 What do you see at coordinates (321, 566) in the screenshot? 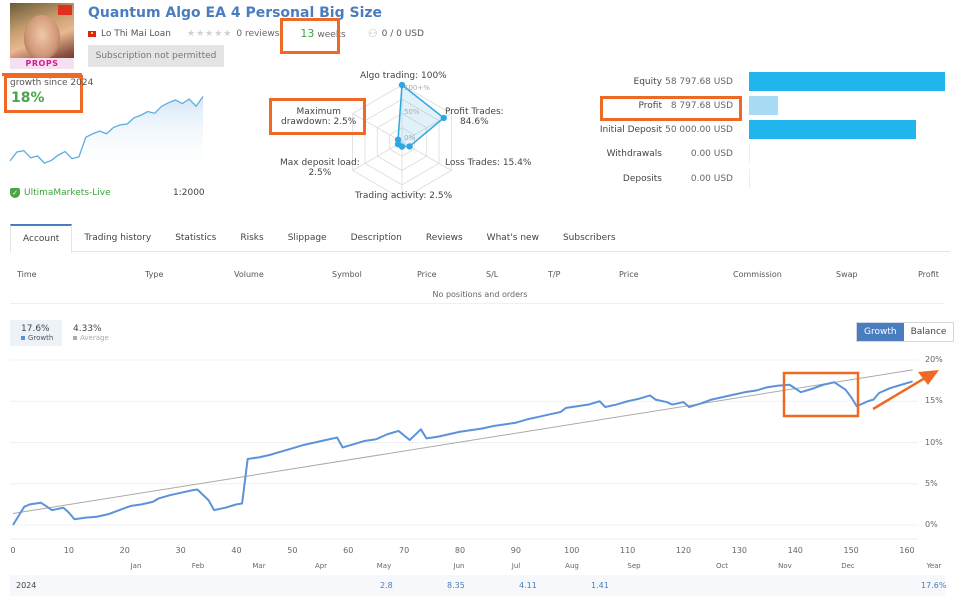
I see `month-tick-label: Apr` at bounding box center [321, 566].